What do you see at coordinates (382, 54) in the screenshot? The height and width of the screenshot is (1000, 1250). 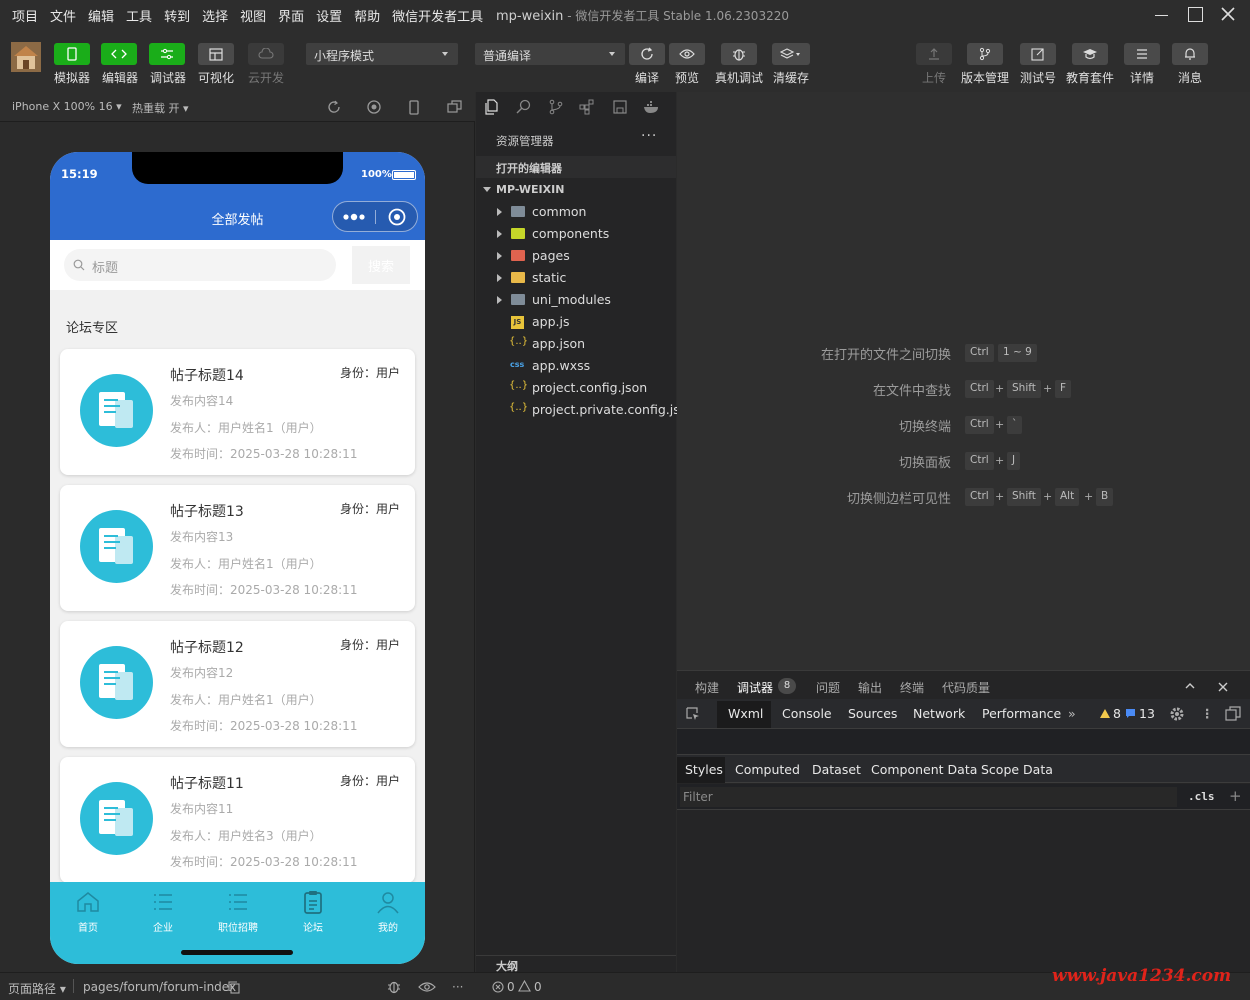 I see `mode-select: 小程序模式` at bounding box center [382, 54].